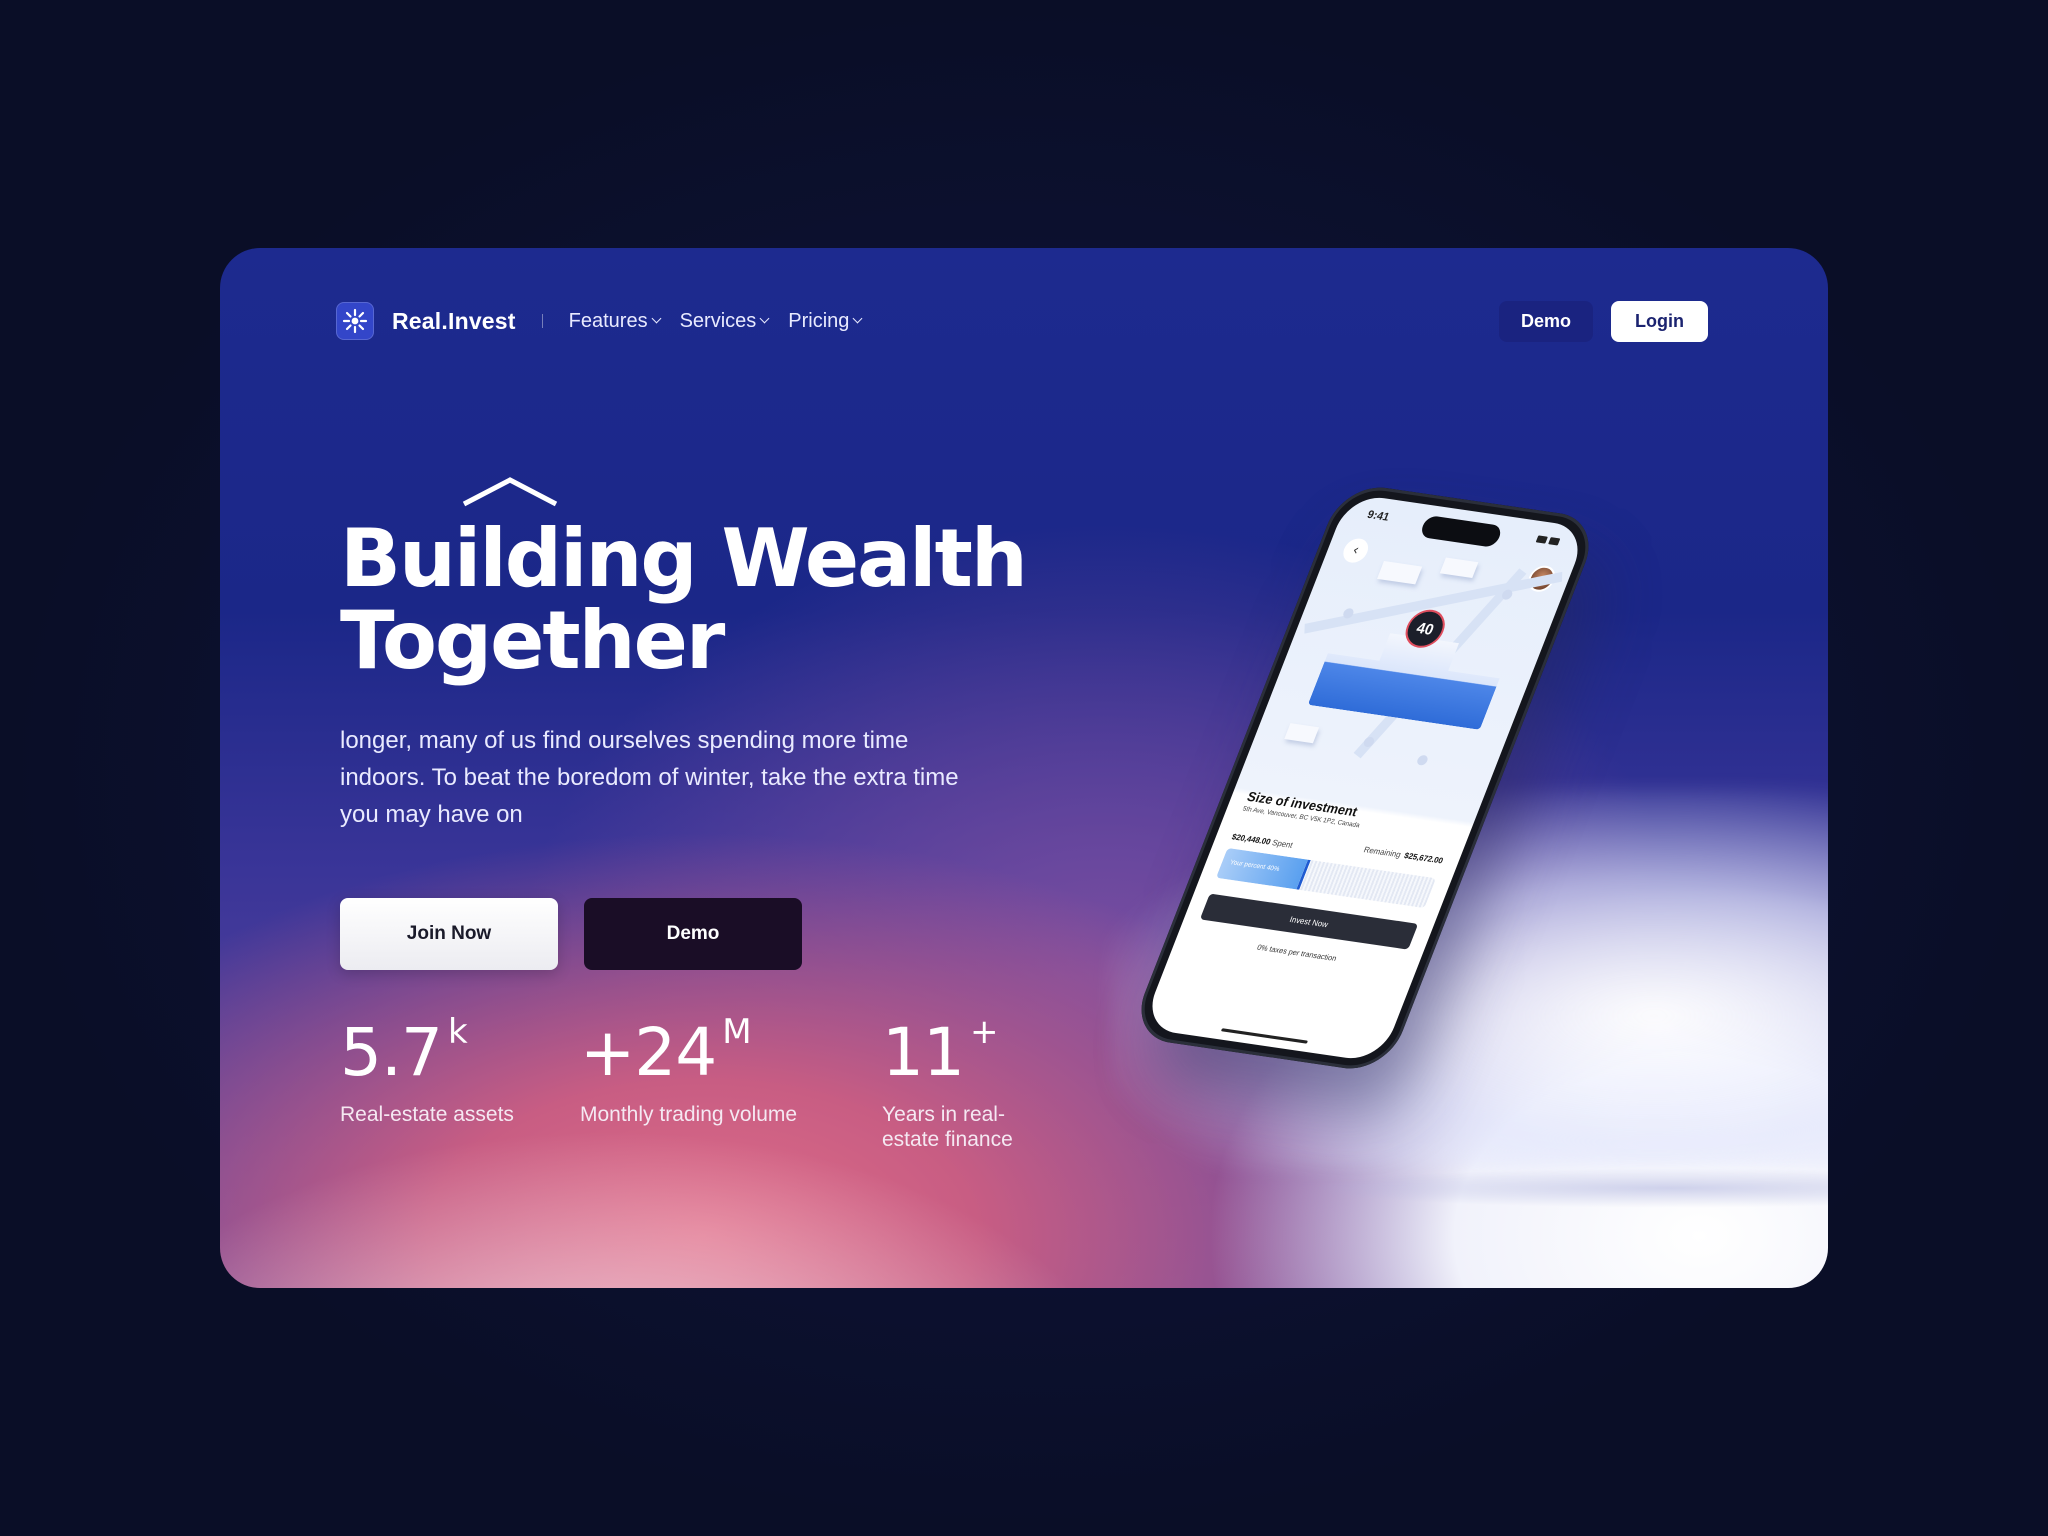  Describe the element at coordinates (1603, 321) in the screenshot. I see `nav-actions: Demo Login` at that location.